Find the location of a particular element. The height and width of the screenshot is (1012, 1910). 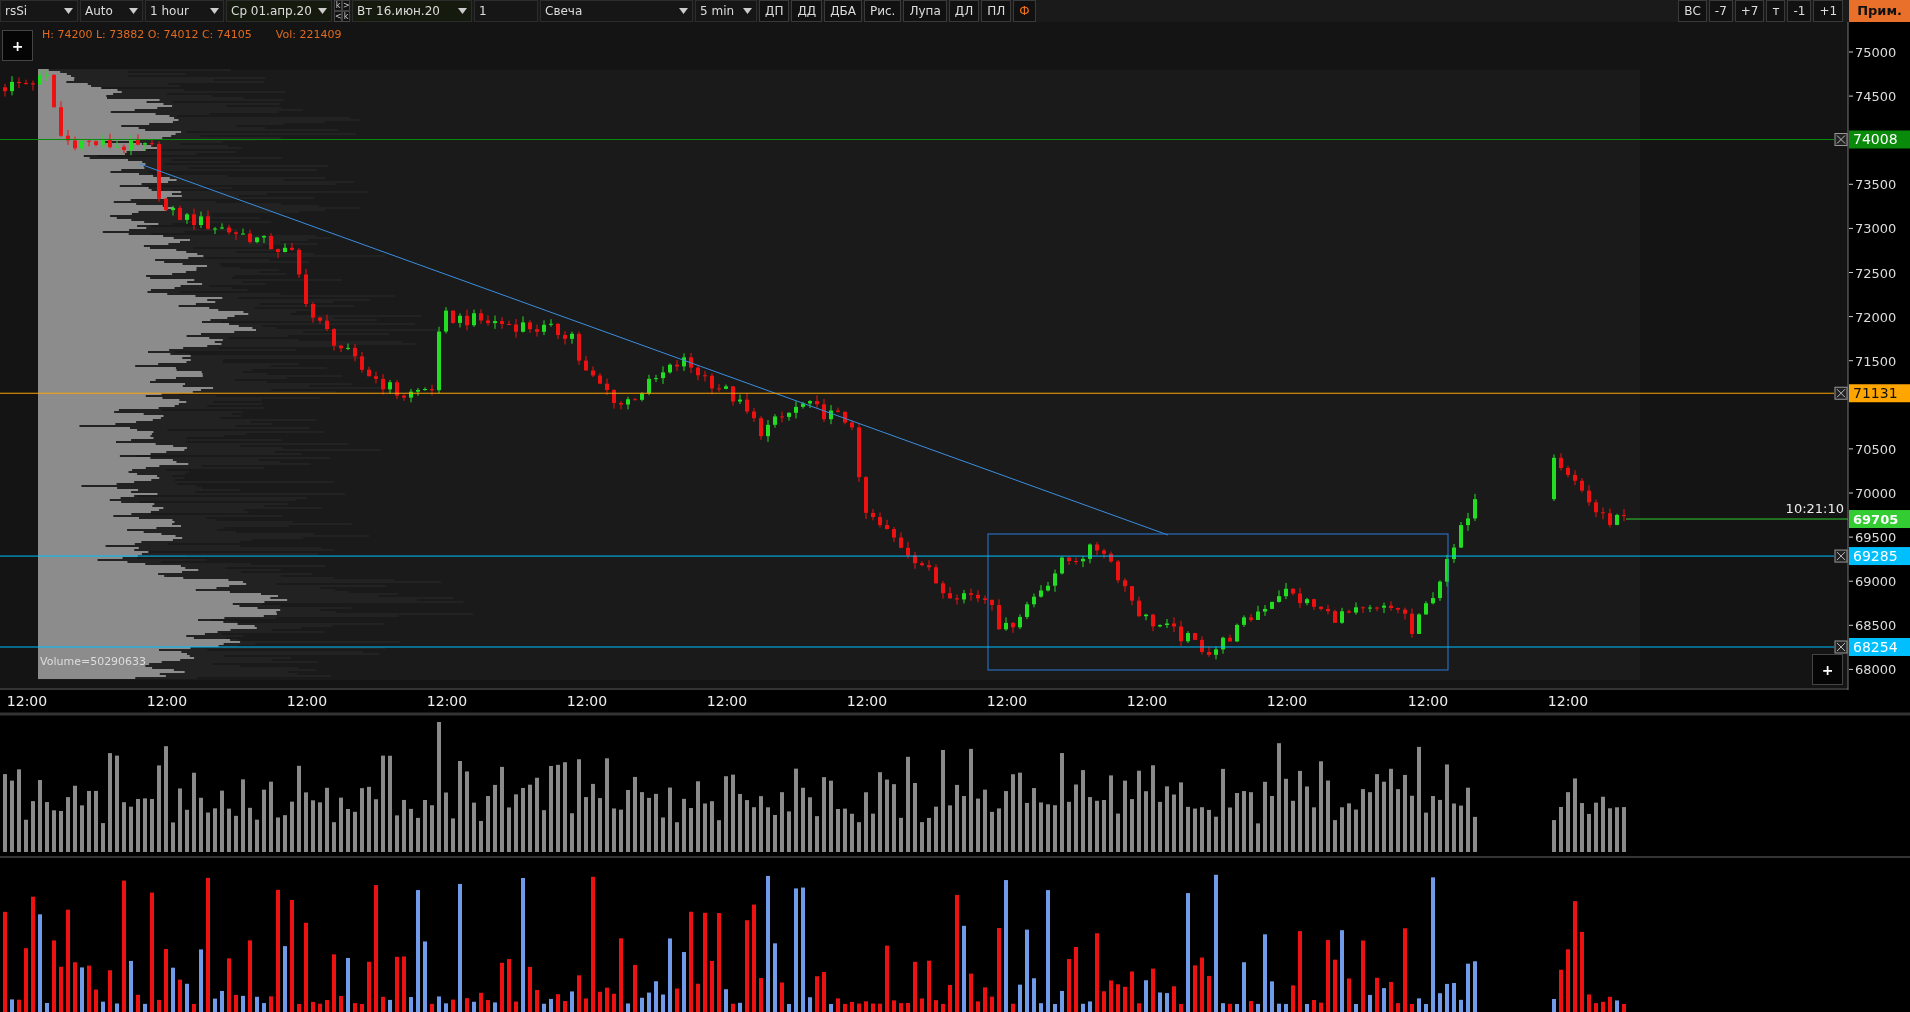

price-tick: 69500 is located at coordinates (1872, 538).